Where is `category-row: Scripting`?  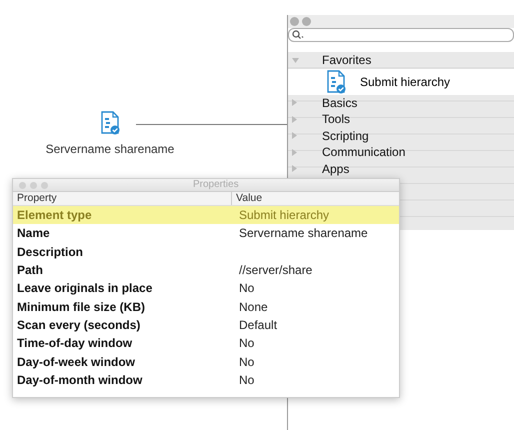 category-row: Scripting is located at coordinates (401, 136).